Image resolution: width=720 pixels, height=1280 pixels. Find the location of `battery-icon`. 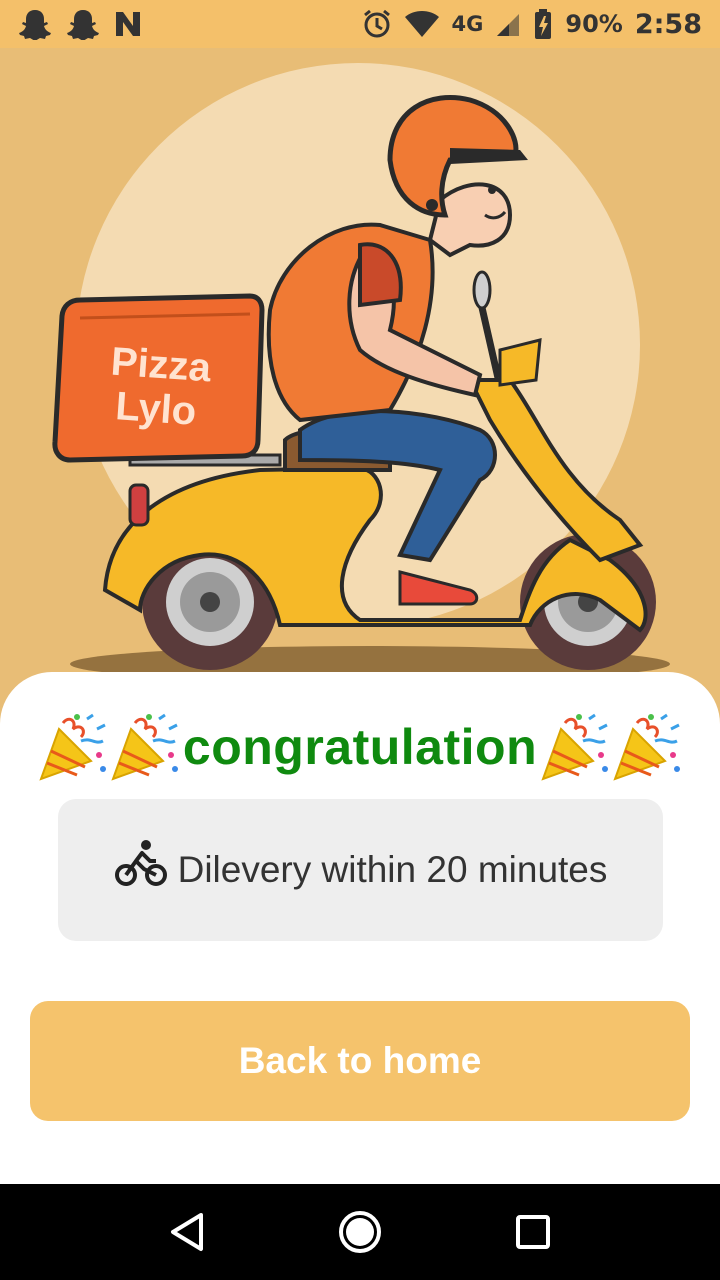

battery-icon is located at coordinates (543, 24).